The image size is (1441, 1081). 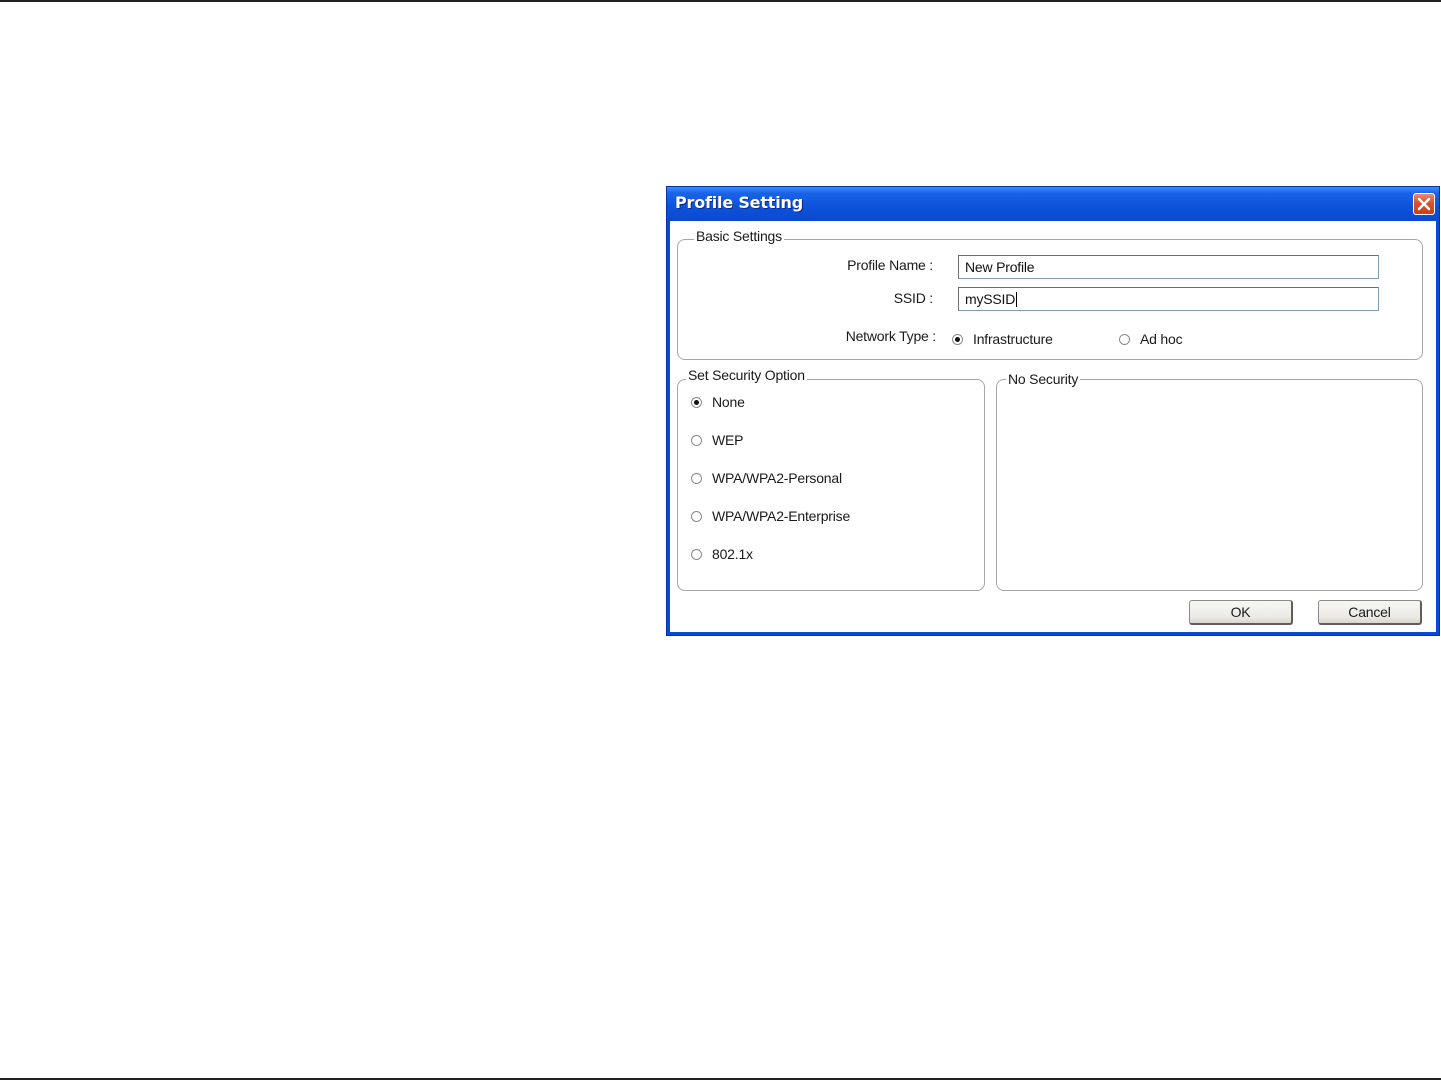 I want to click on network-type-infrastructure-radio: Infrastructure, so click(x=1002, y=339).